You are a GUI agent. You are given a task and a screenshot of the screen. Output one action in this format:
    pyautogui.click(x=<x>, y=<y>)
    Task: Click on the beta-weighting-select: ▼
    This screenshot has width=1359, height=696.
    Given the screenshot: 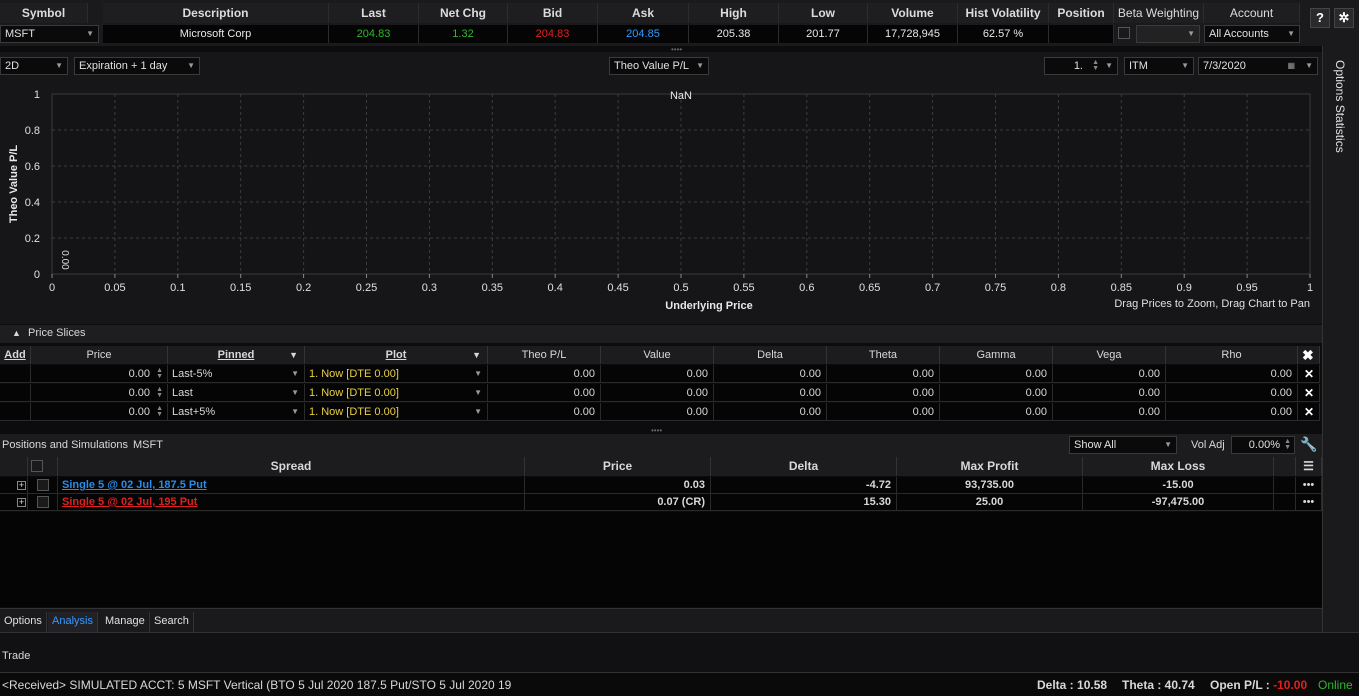 What is the action you would take?
    pyautogui.click(x=1168, y=34)
    